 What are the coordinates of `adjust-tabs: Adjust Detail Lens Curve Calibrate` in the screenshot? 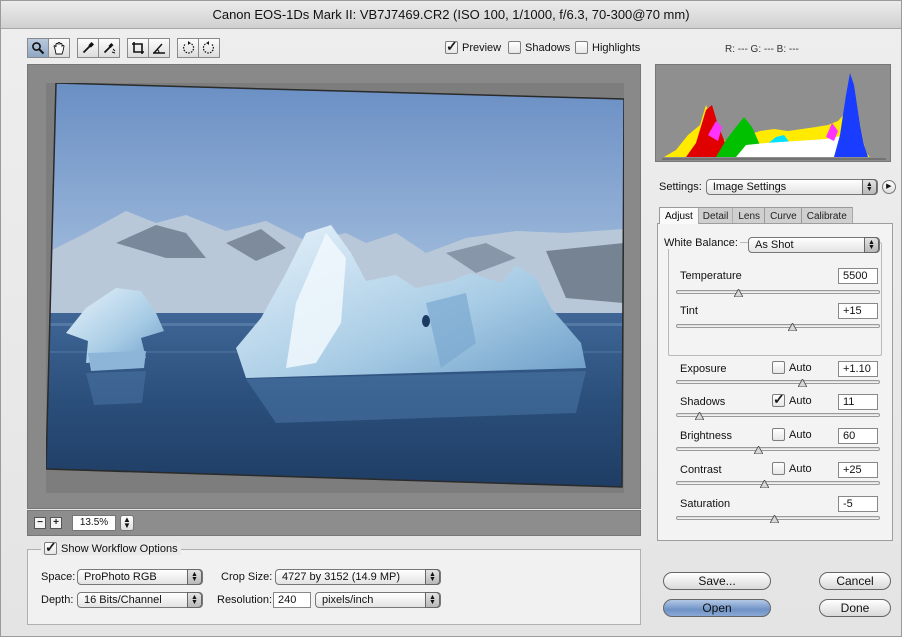 It's located at (756, 215).